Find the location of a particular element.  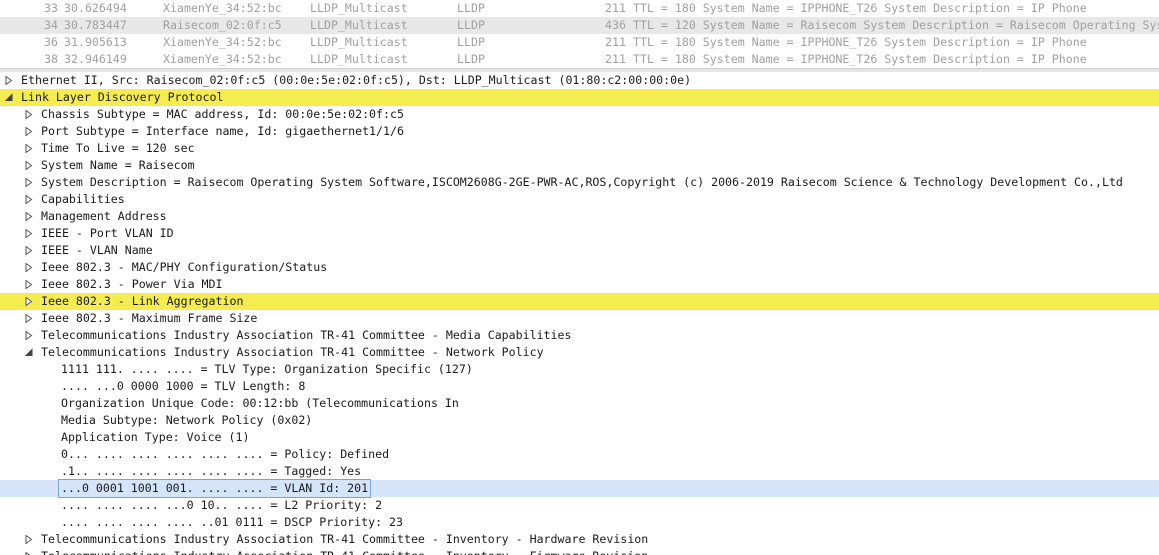

tree-node-label: Ieee 802.3 - Maximum Frame Size is located at coordinates (149, 318).